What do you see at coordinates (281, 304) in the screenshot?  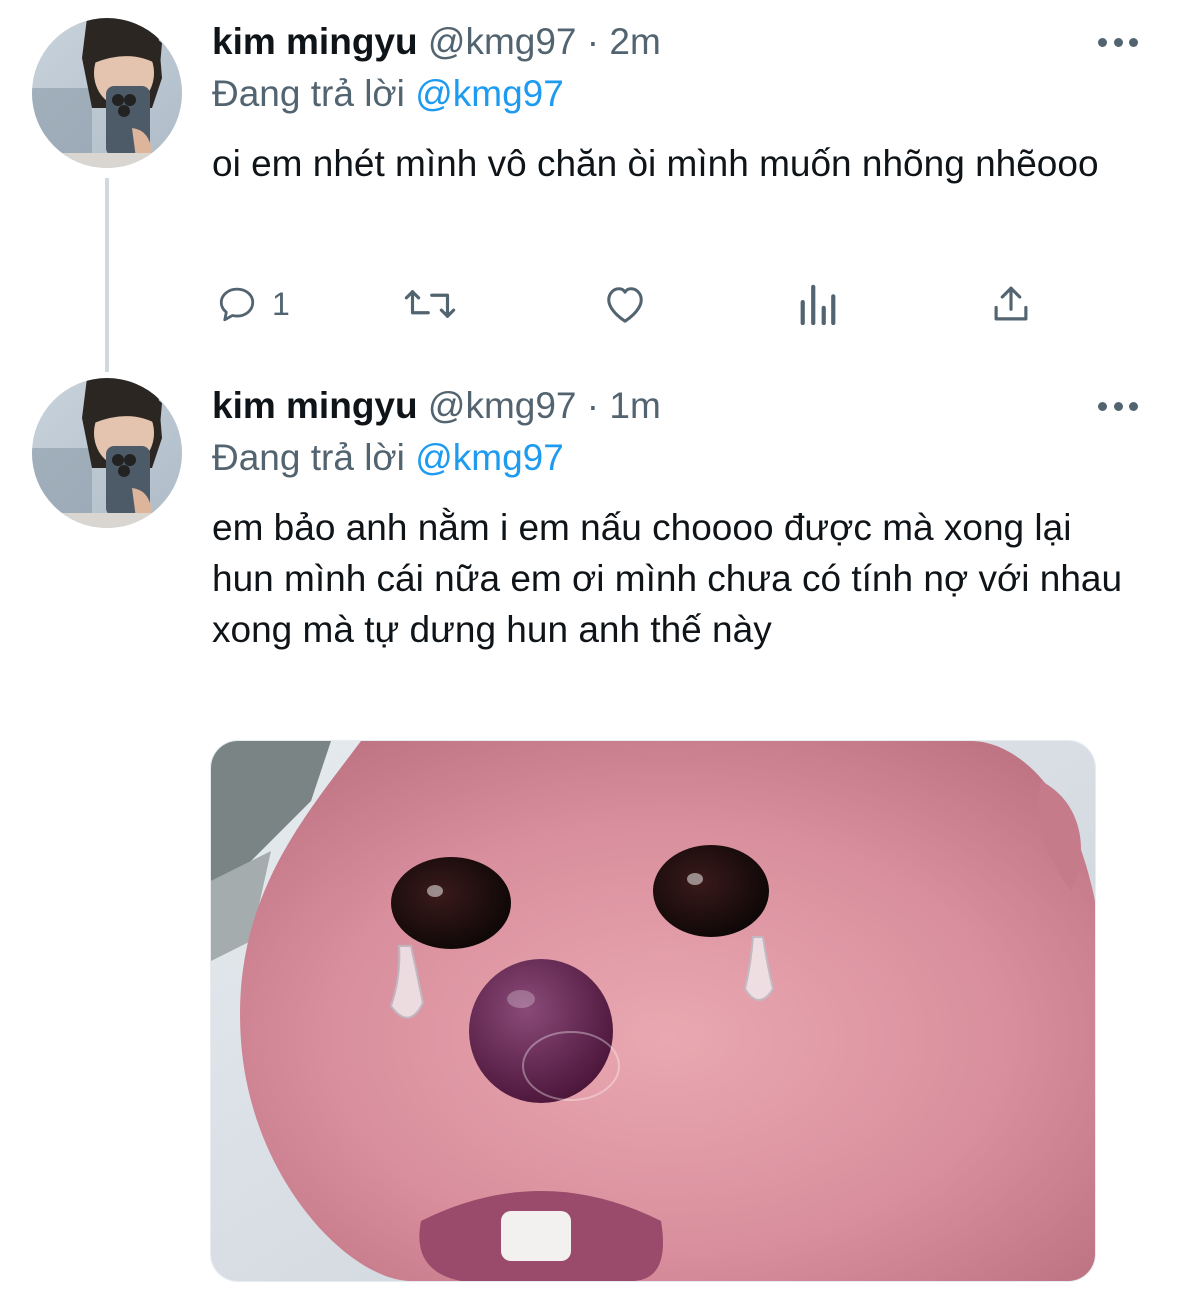 I see `reply-count: 1` at bounding box center [281, 304].